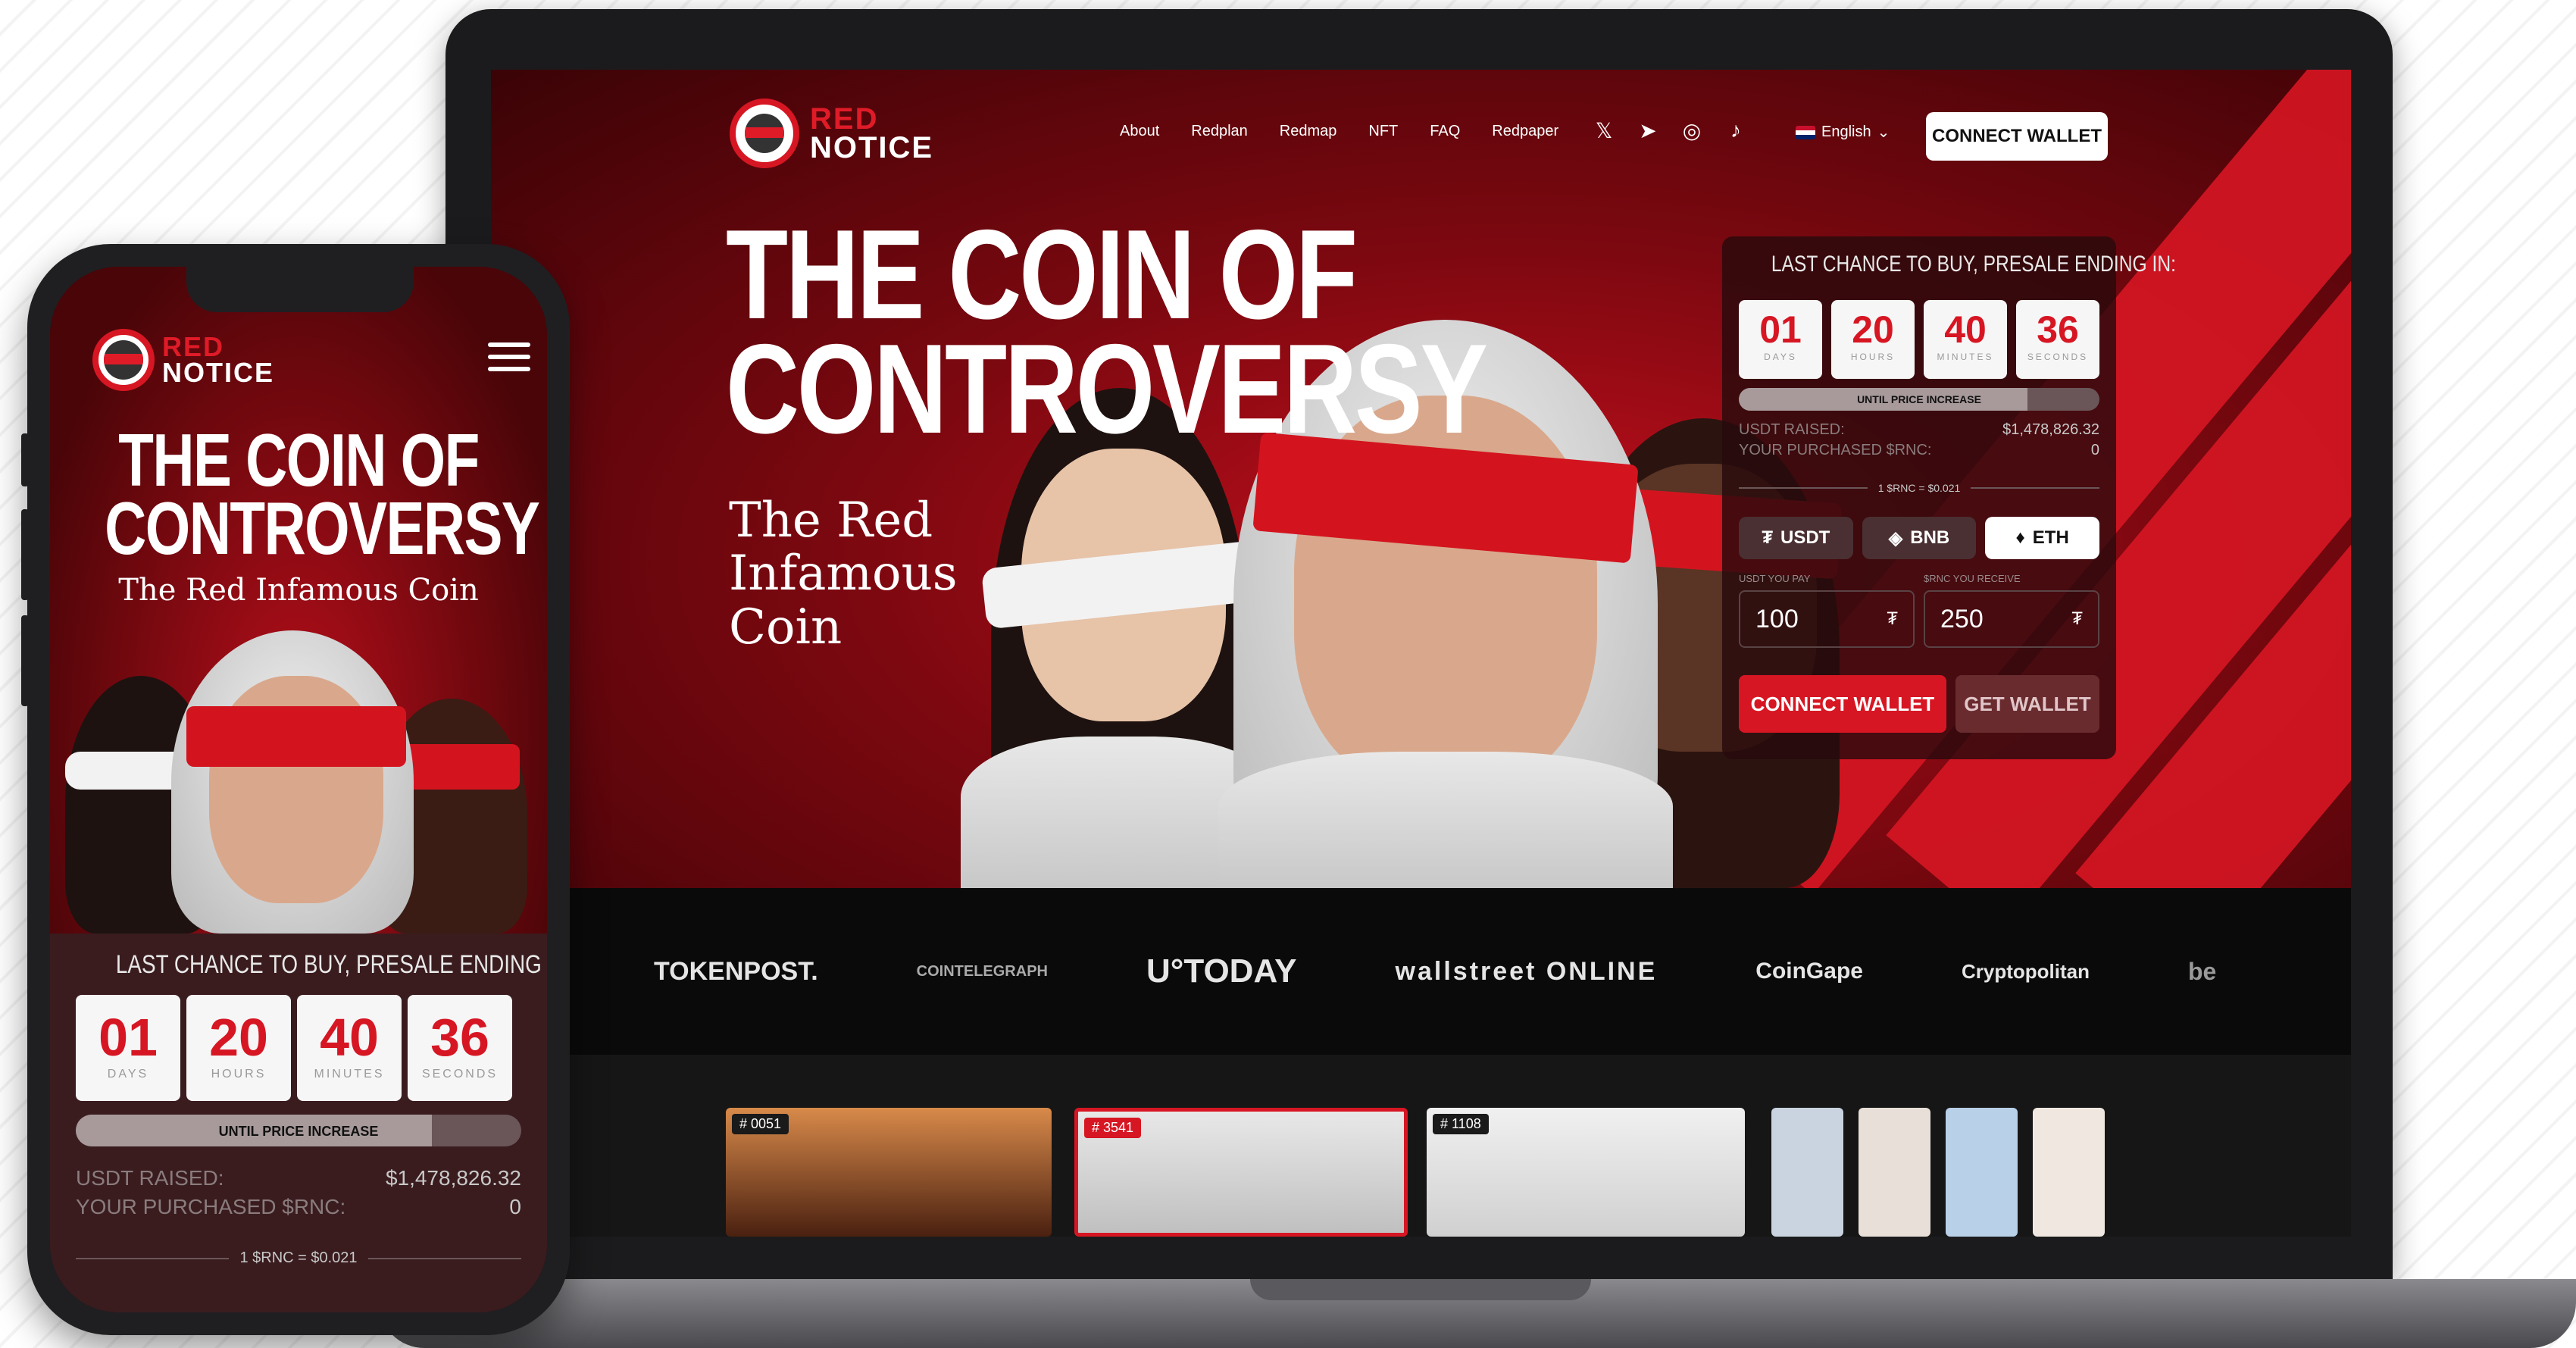 This screenshot has width=2576, height=1348. What do you see at coordinates (2043, 538) in the screenshot?
I see `currency-eth-button: ♦ ETH` at bounding box center [2043, 538].